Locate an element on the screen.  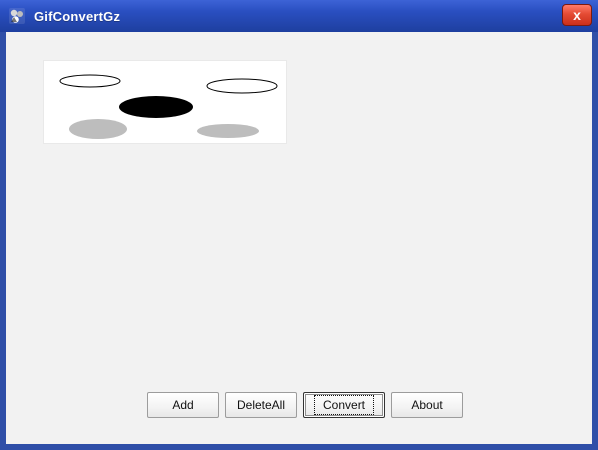
about-button-label: About is located at coordinates (427, 405).